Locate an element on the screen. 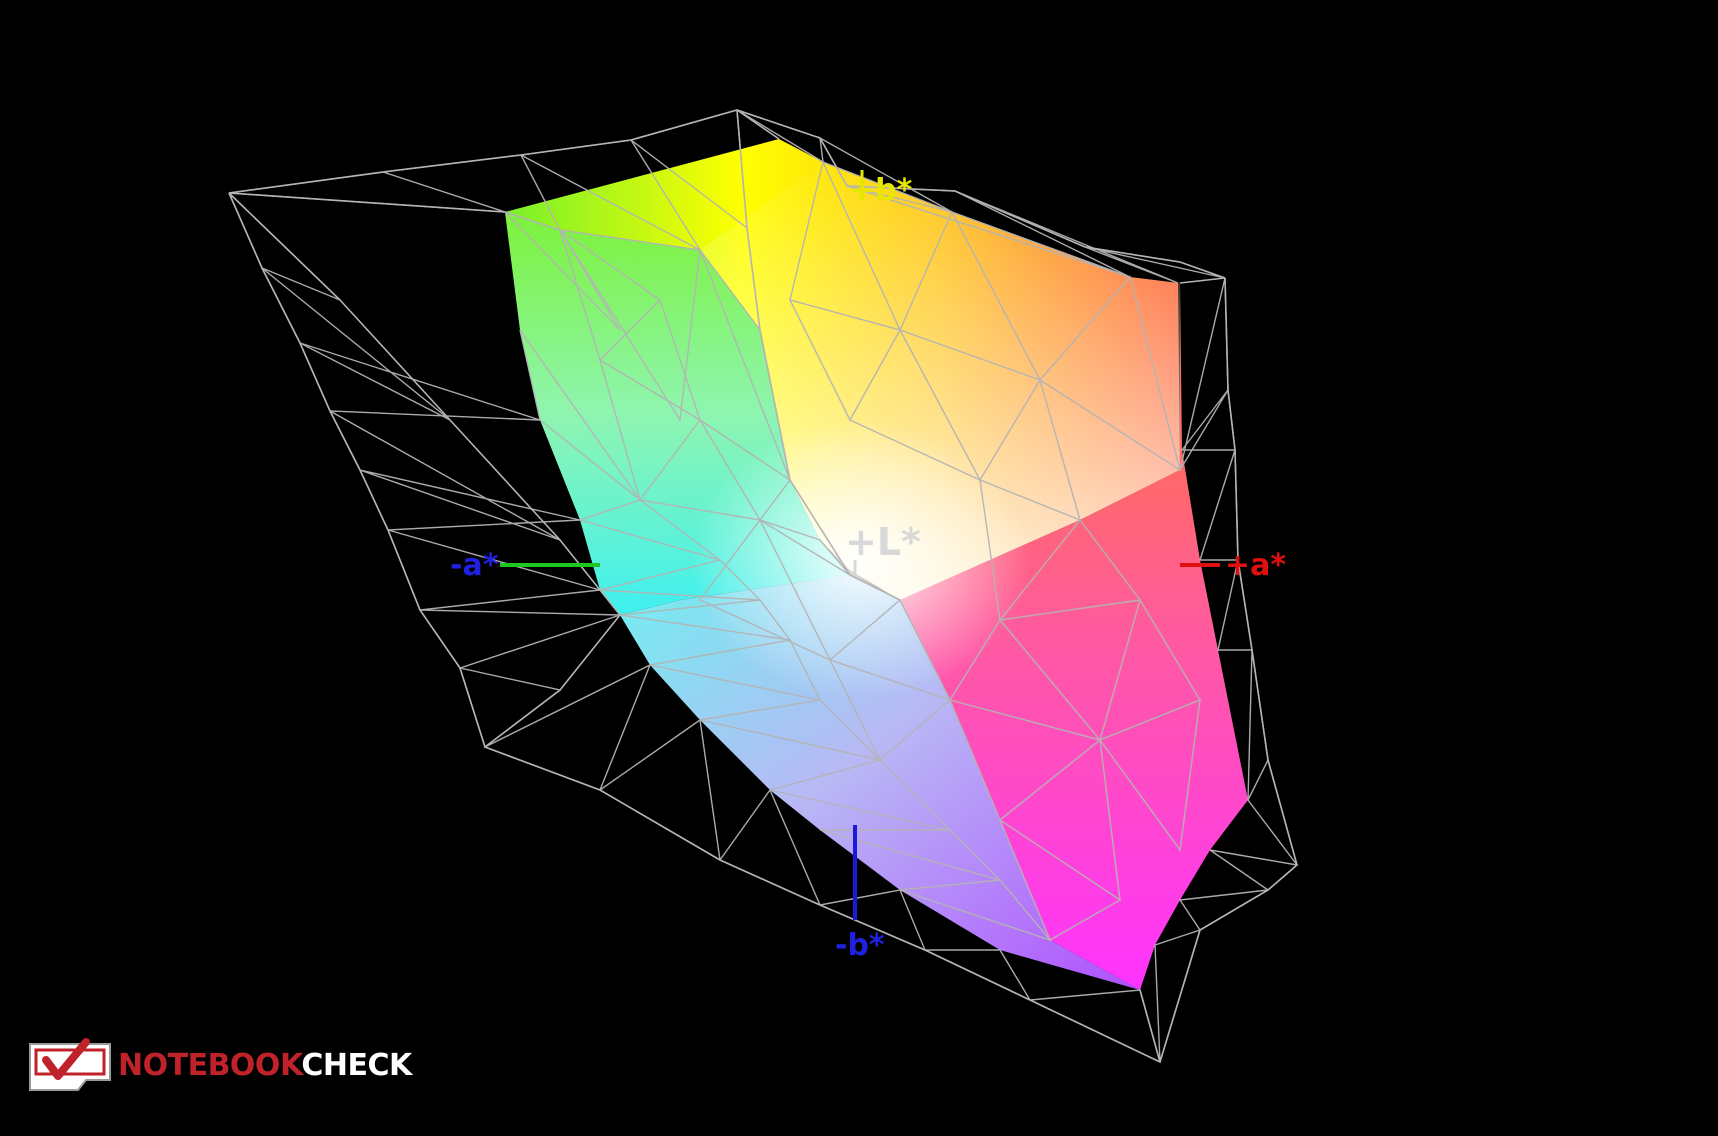 The image size is (1718, 1136). axis-label-plus-b: +b* is located at coordinates (881, 190).